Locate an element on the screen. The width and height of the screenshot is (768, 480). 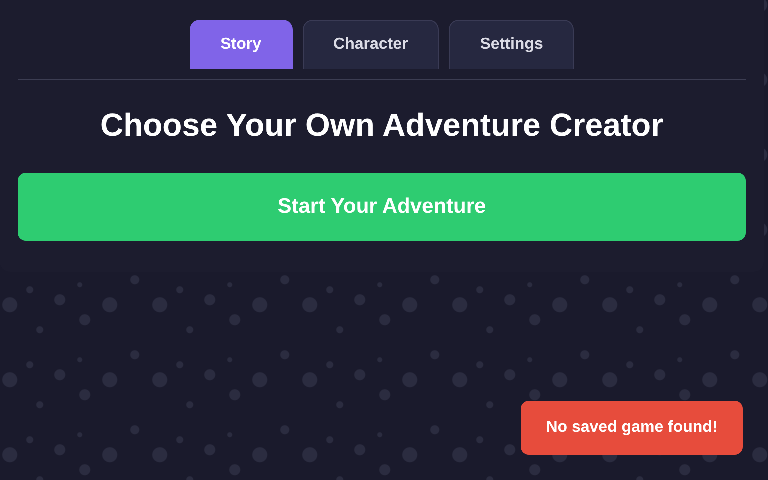
tab: Character is located at coordinates (371, 44).